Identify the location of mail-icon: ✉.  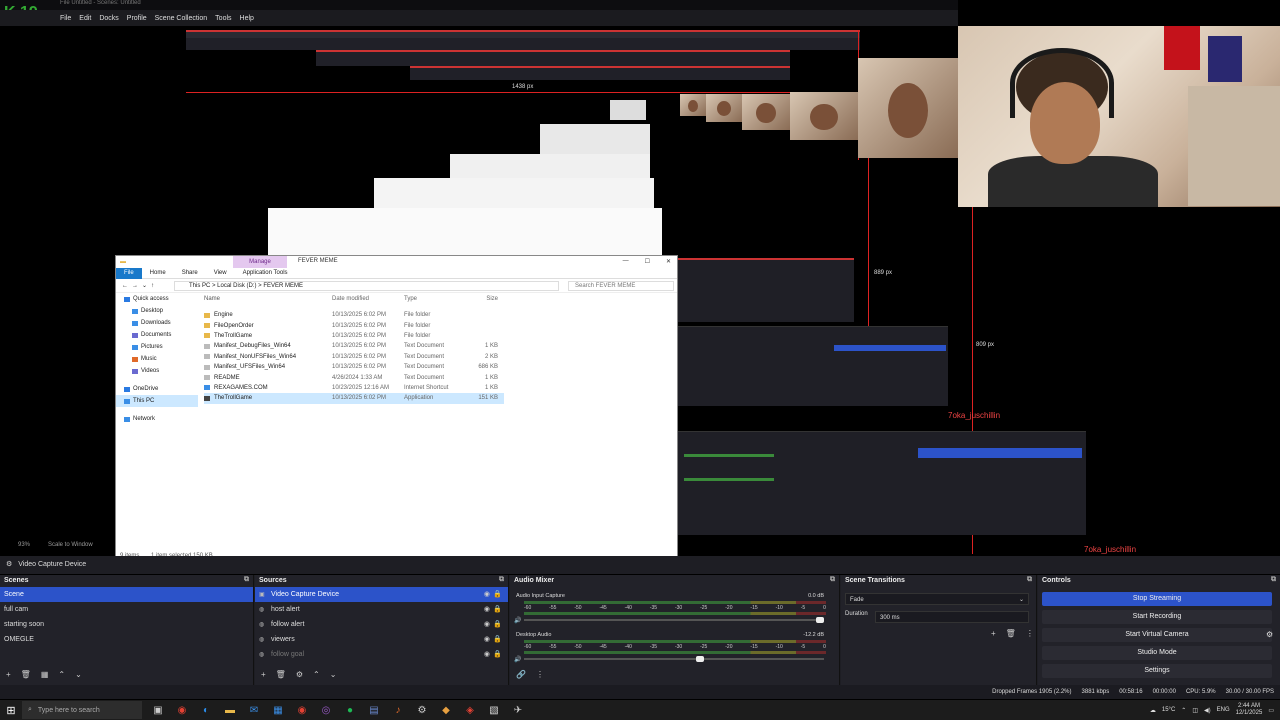
(254, 710).